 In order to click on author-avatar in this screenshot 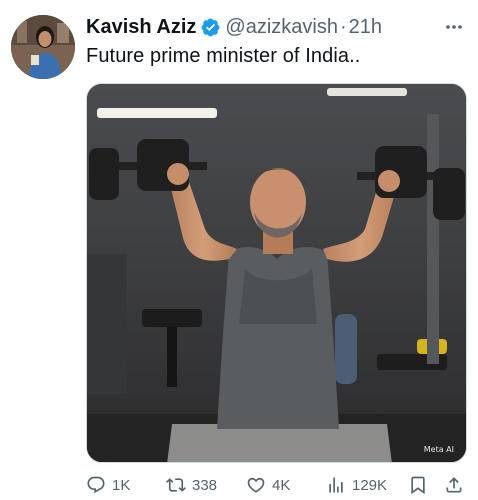, I will do `click(43, 47)`.